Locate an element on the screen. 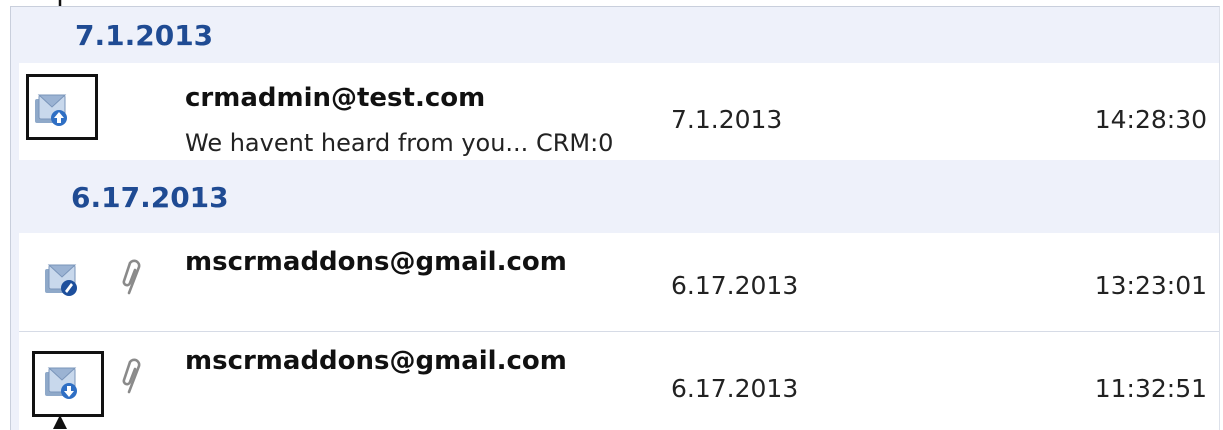 The width and height of the screenshot is (1223, 430). group-header-2: 6.17.2013 is located at coordinates (615, 201).